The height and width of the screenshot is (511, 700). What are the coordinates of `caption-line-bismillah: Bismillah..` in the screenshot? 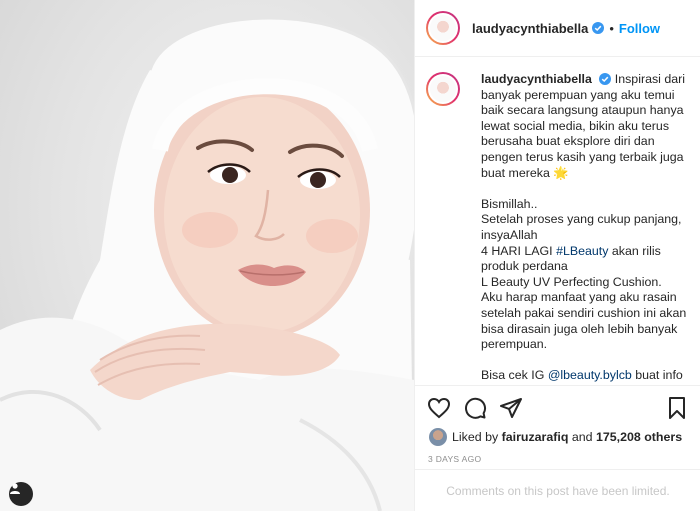 It's located at (509, 203).